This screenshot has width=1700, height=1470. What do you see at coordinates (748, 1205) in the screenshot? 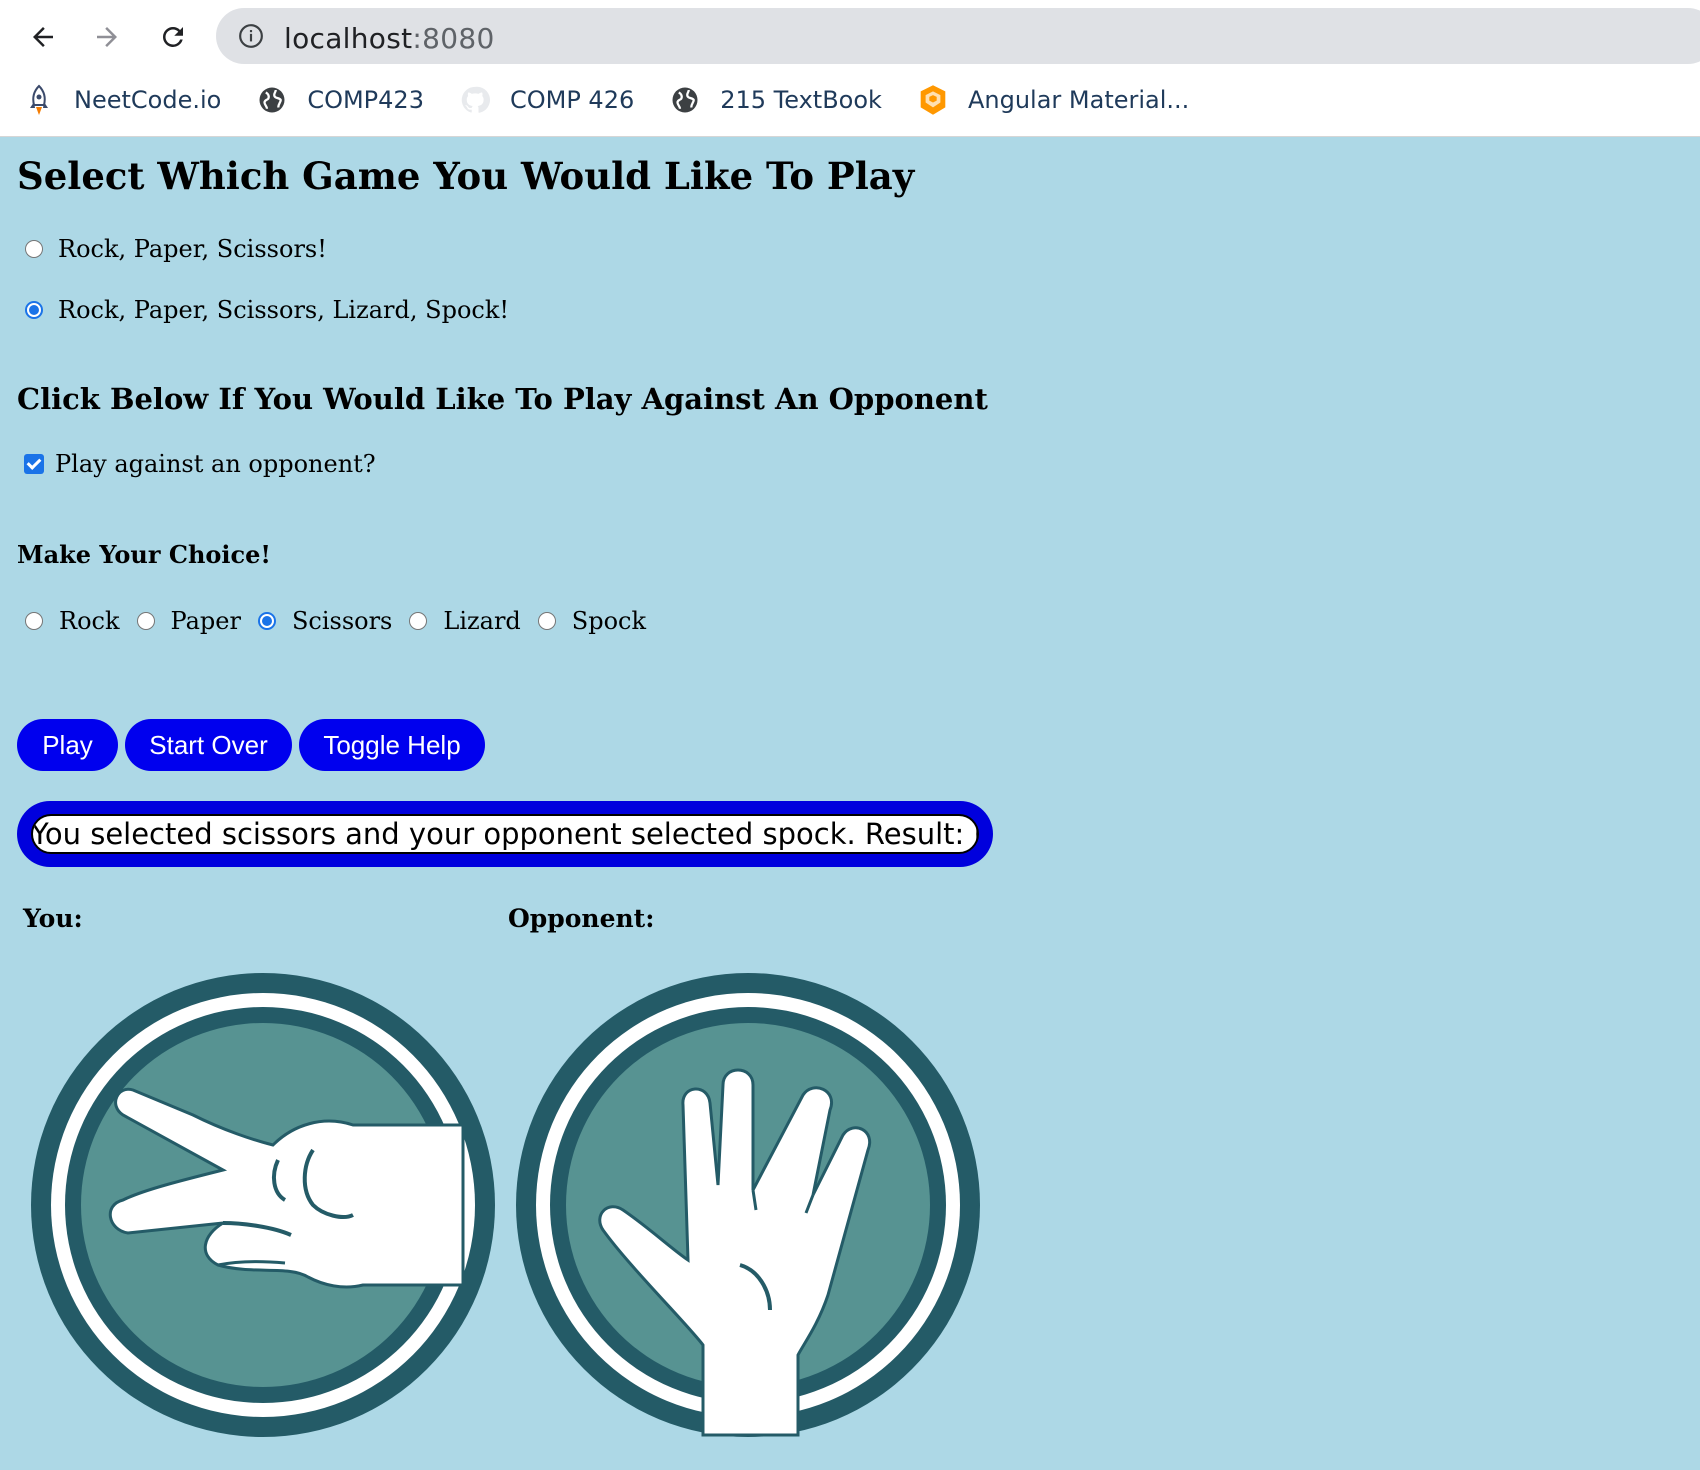
I see `spock-hand-icon` at bounding box center [748, 1205].